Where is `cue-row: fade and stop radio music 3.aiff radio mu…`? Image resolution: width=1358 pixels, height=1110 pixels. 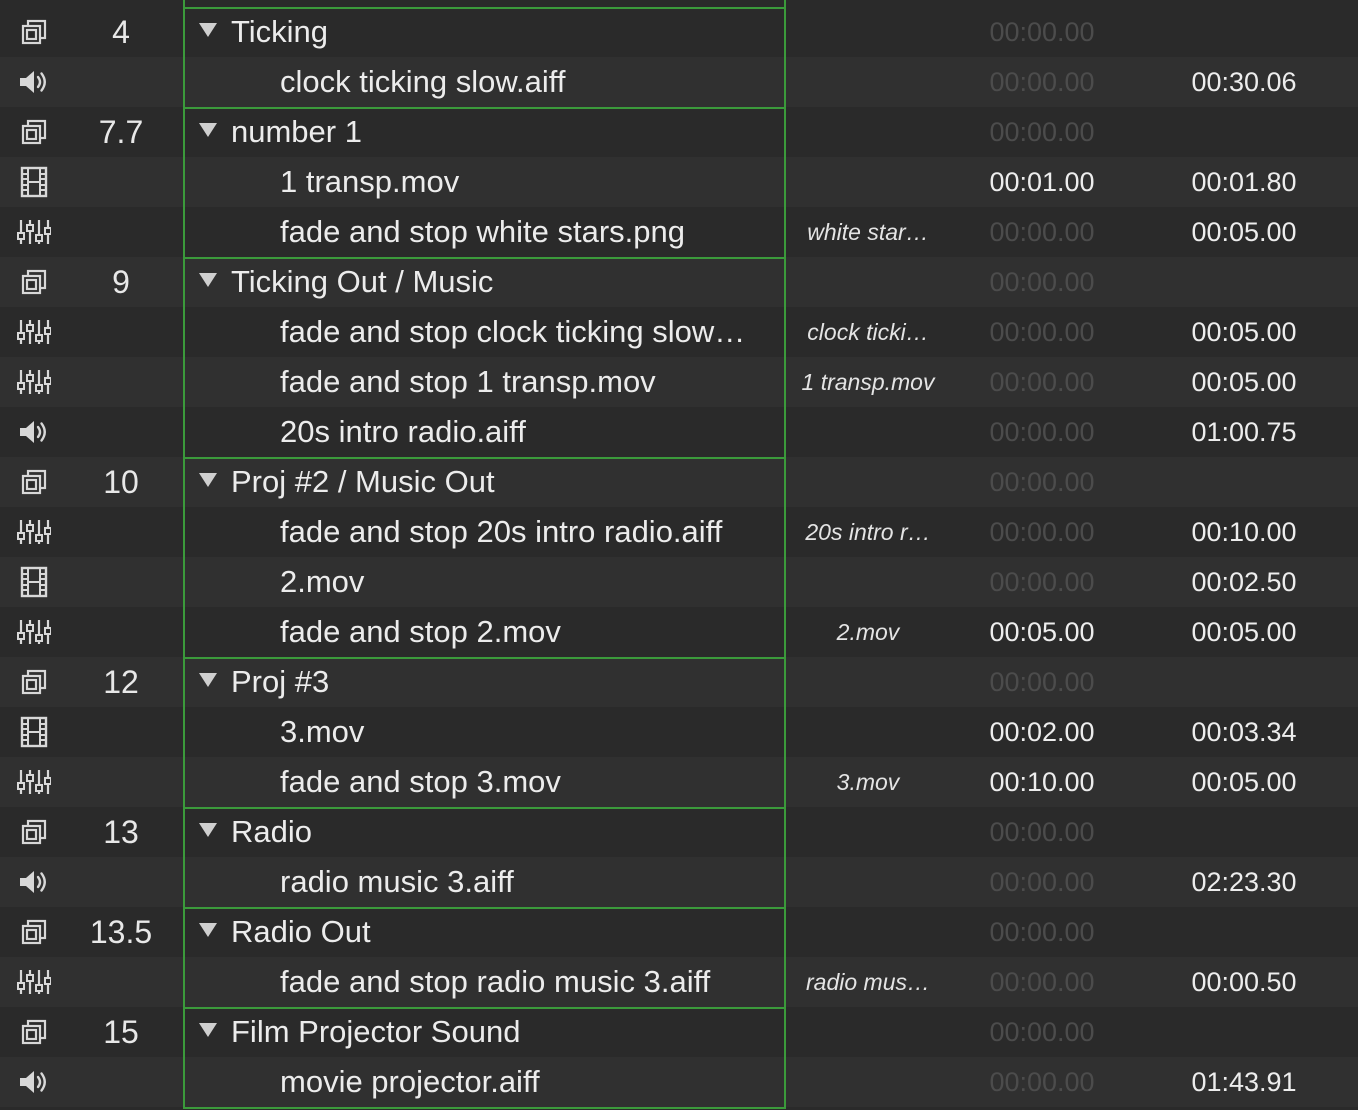 cue-row: fade and stop radio music 3.aiff radio mu… is located at coordinates (679, 982).